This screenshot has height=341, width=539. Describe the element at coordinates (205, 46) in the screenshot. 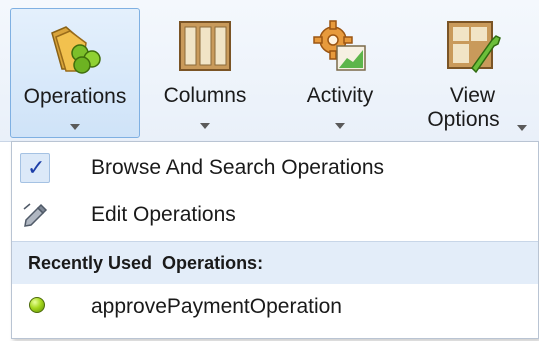

I see `columns-icon` at that location.